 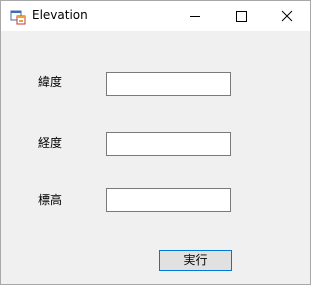 I want to click on minimize-icon, so click(x=195, y=16).